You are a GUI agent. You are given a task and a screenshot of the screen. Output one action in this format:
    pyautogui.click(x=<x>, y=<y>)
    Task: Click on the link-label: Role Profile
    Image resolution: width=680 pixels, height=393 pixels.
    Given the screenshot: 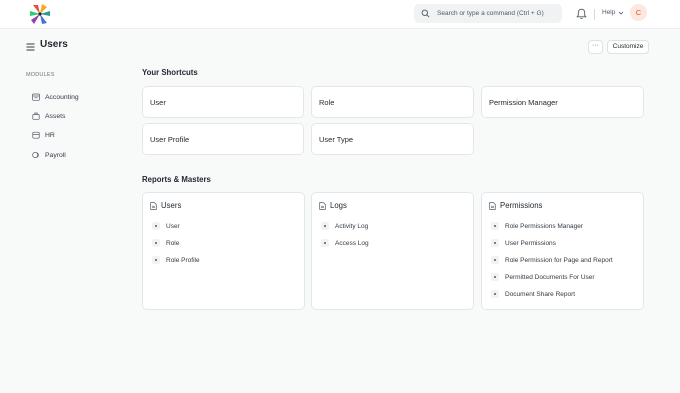 What is the action you would take?
    pyautogui.click(x=183, y=260)
    